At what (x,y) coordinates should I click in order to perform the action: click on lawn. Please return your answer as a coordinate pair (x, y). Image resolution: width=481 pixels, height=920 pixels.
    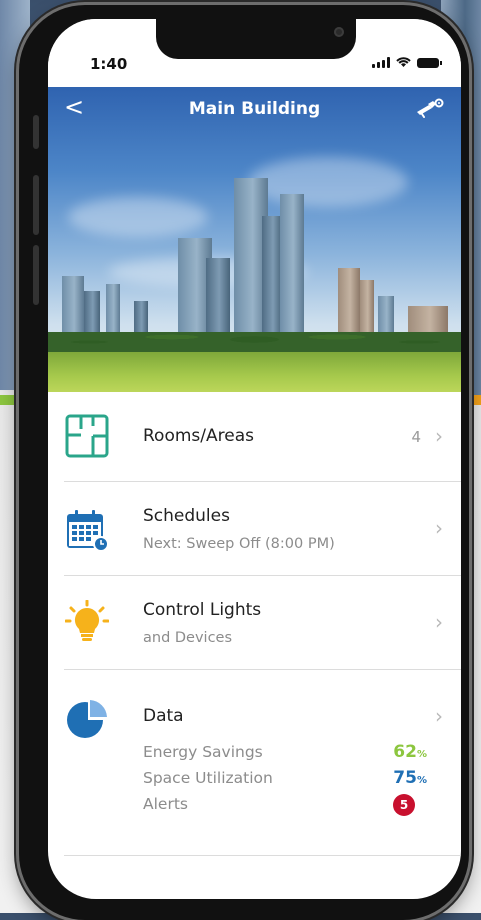
    Looking at the image, I should click on (254, 372).